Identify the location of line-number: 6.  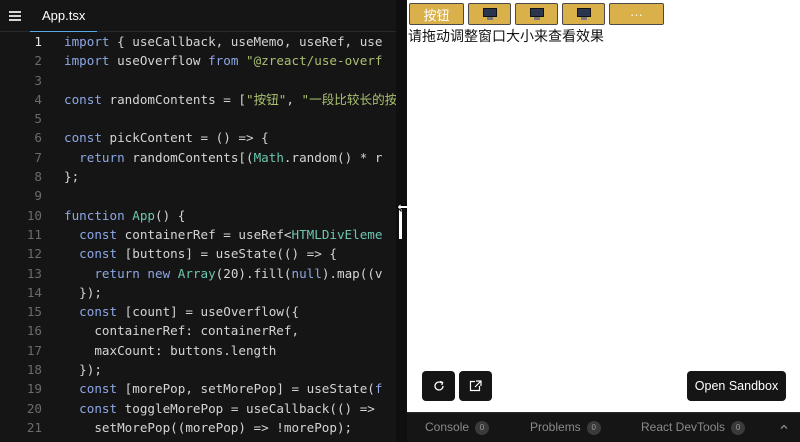
(38, 138).